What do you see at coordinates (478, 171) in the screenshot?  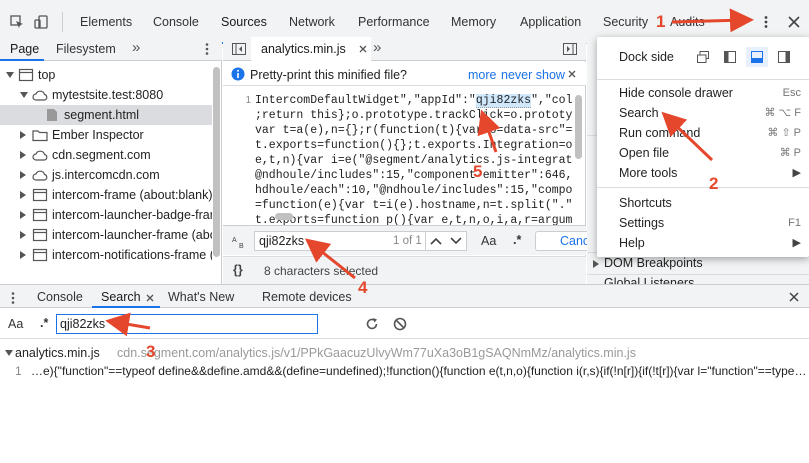 I see `annotation-number-5: 5` at bounding box center [478, 171].